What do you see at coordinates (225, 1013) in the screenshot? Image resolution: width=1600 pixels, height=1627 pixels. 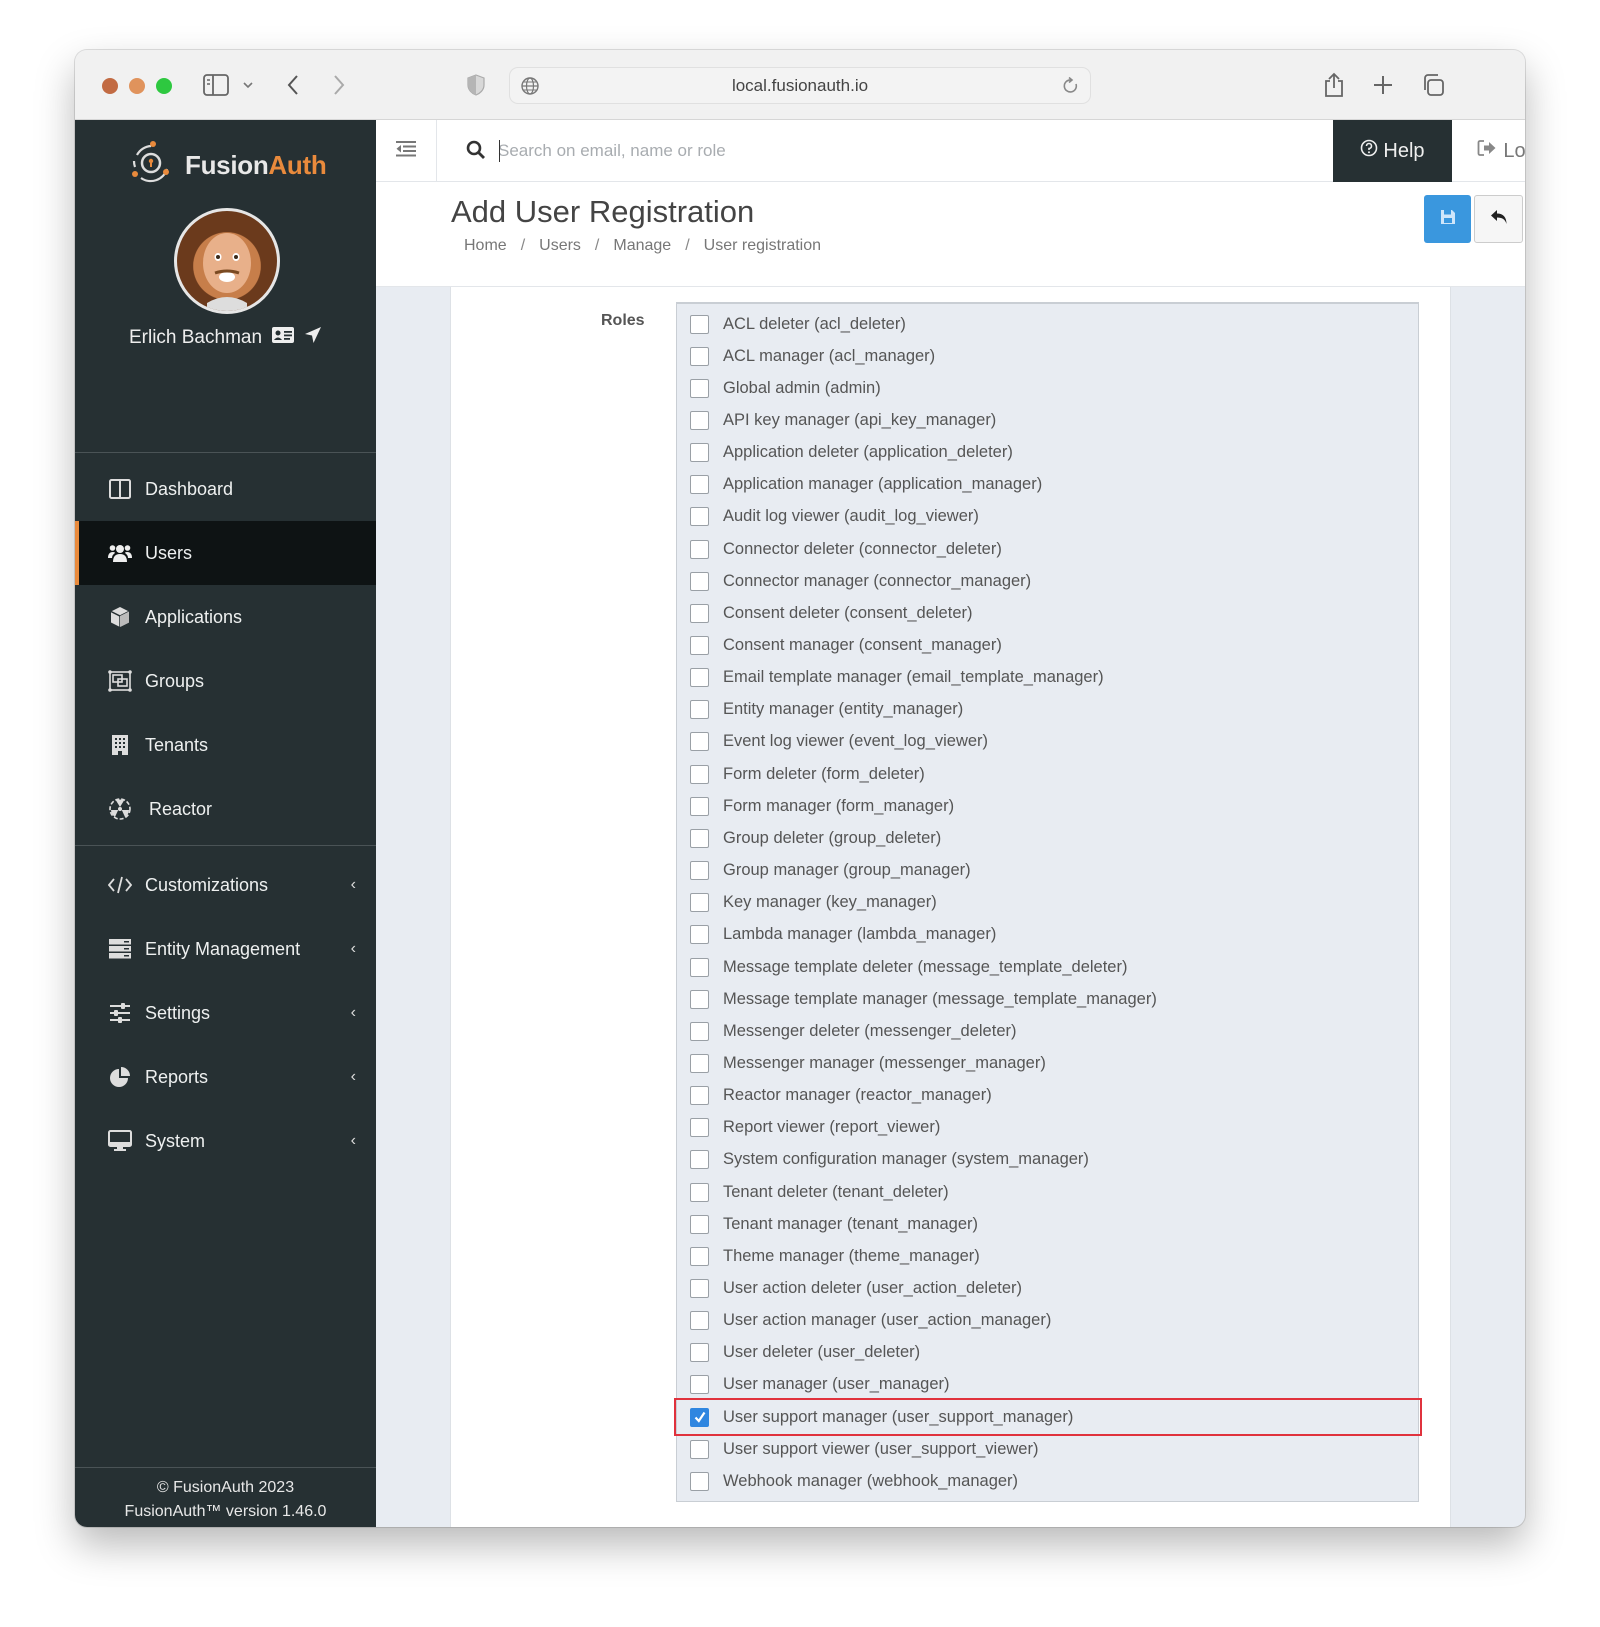 I see `sidebar-item-settings: Settings ‹` at bounding box center [225, 1013].